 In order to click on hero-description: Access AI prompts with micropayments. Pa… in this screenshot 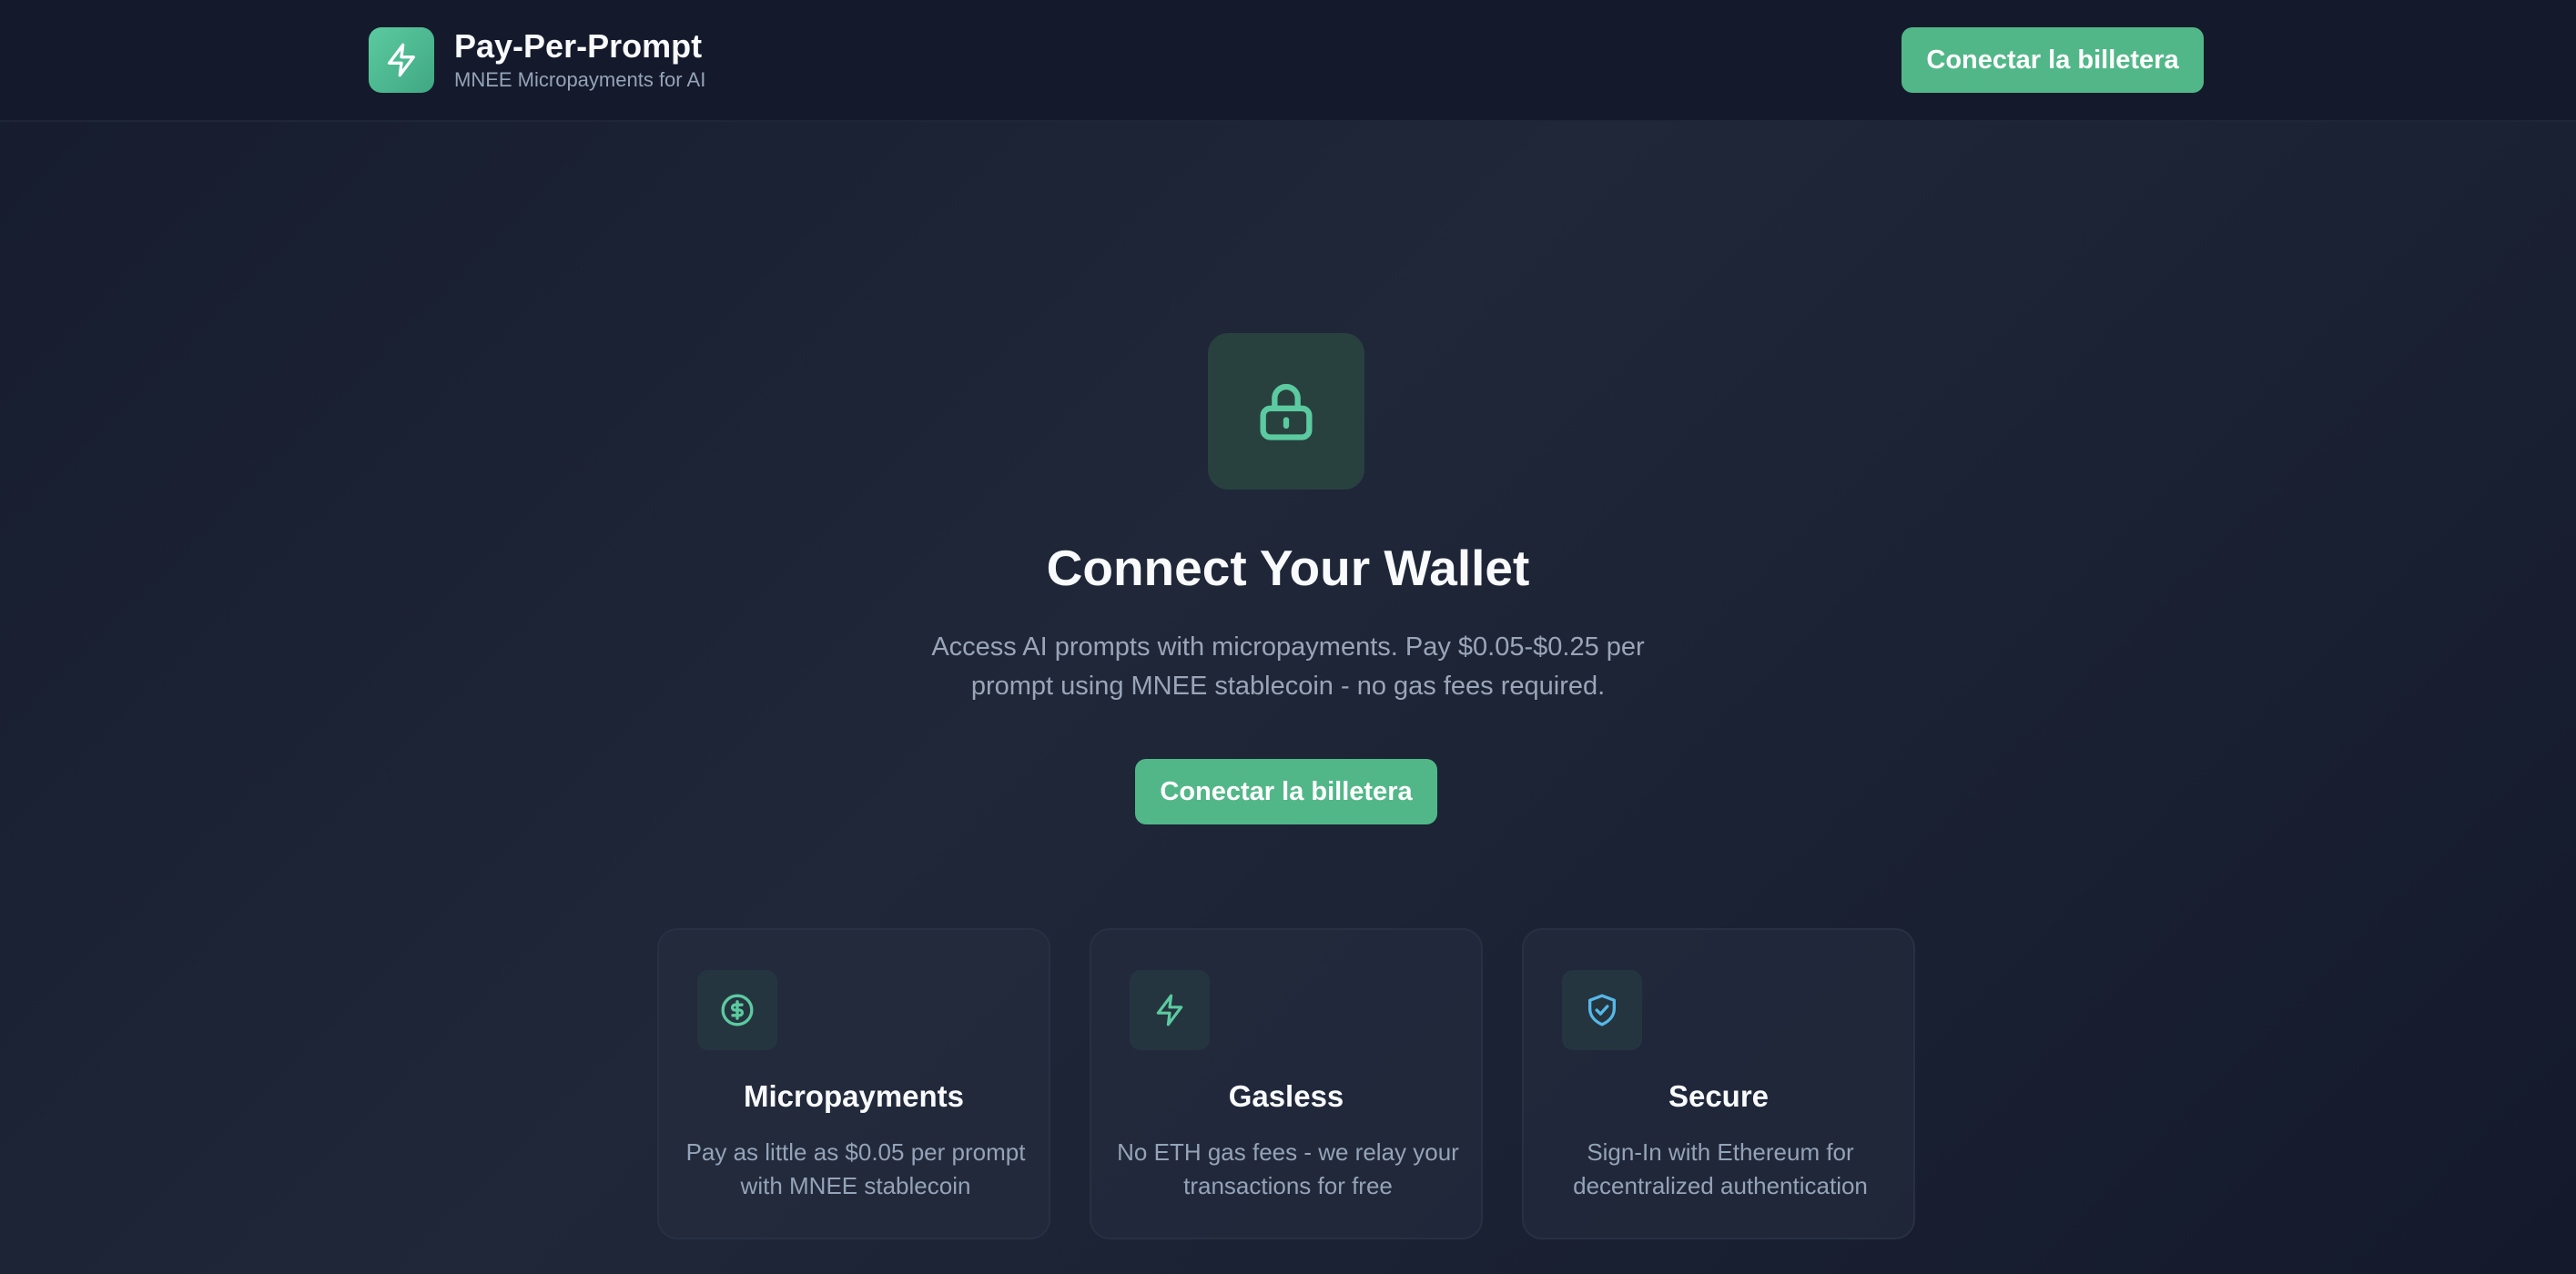, I will do `click(1288, 667)`.